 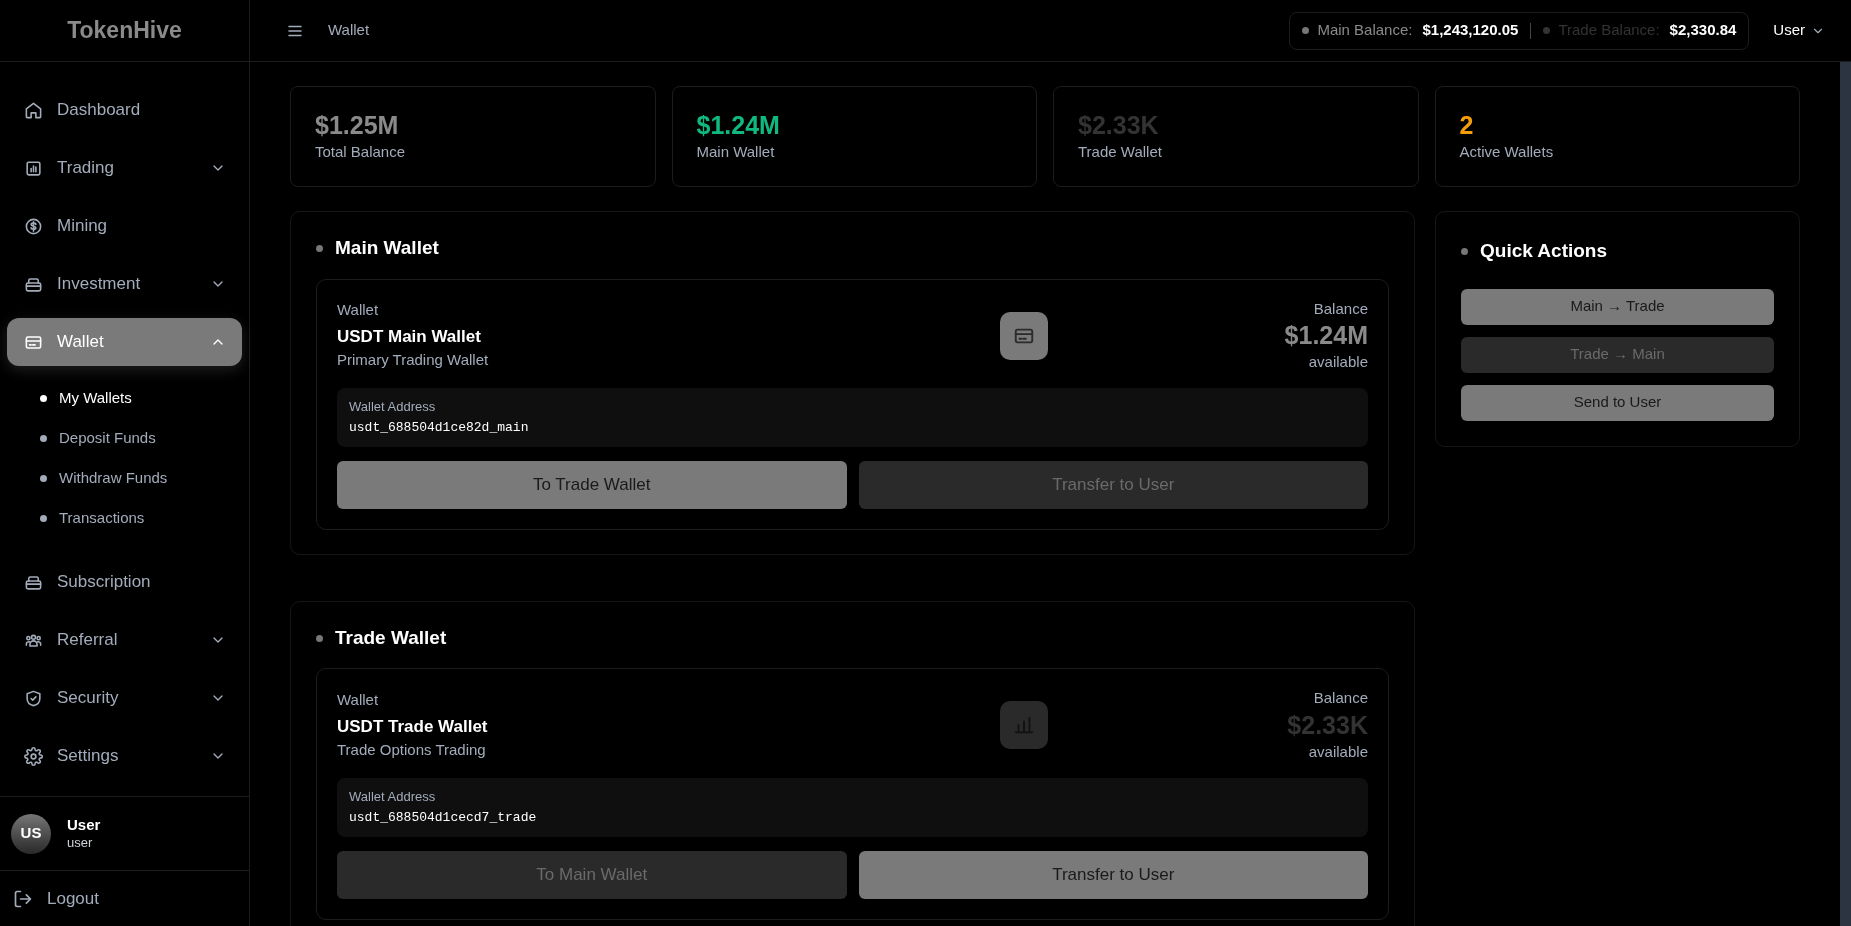 I want to click on sidebar-item: Mining, so click(x=124, y=226).